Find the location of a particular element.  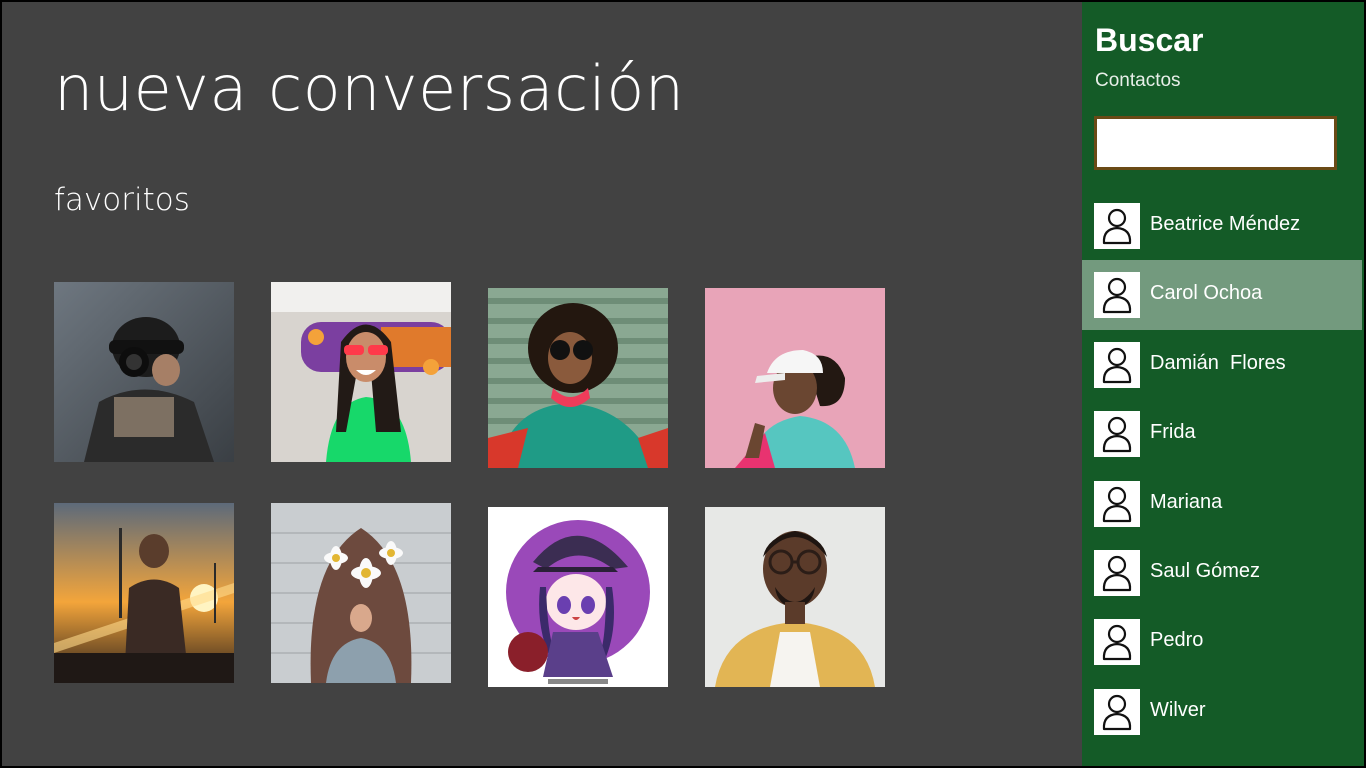

contact-item: Frida is located at coordinates (1222, 433).